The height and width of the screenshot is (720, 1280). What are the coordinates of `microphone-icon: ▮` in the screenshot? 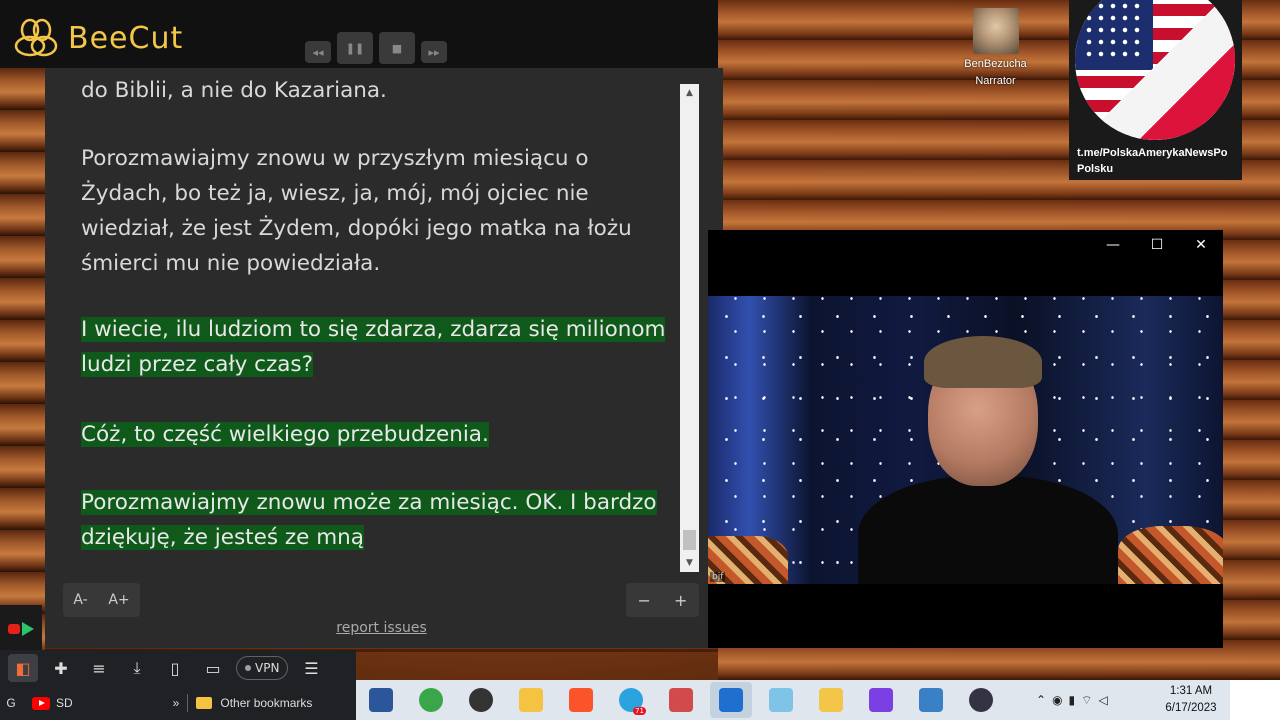 It's located at (1072, 700).